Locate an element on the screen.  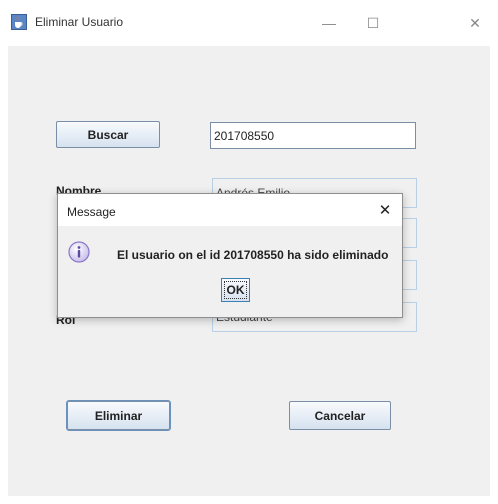
window-title: Eliminar Usuario is located at coordinates (79, 22).